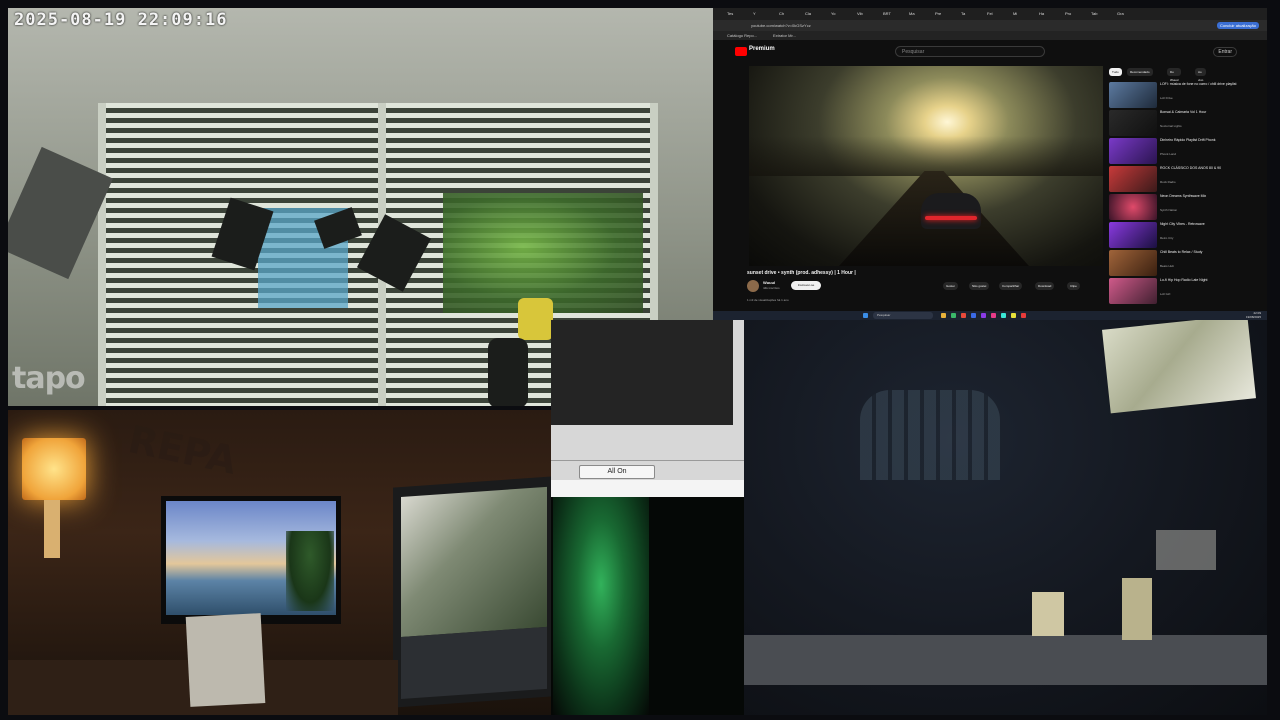 The image size is (1280, 720). Describe the element at coordinates (833, 14) in the screenshot. I see `browser-tab: Yo` at that location.